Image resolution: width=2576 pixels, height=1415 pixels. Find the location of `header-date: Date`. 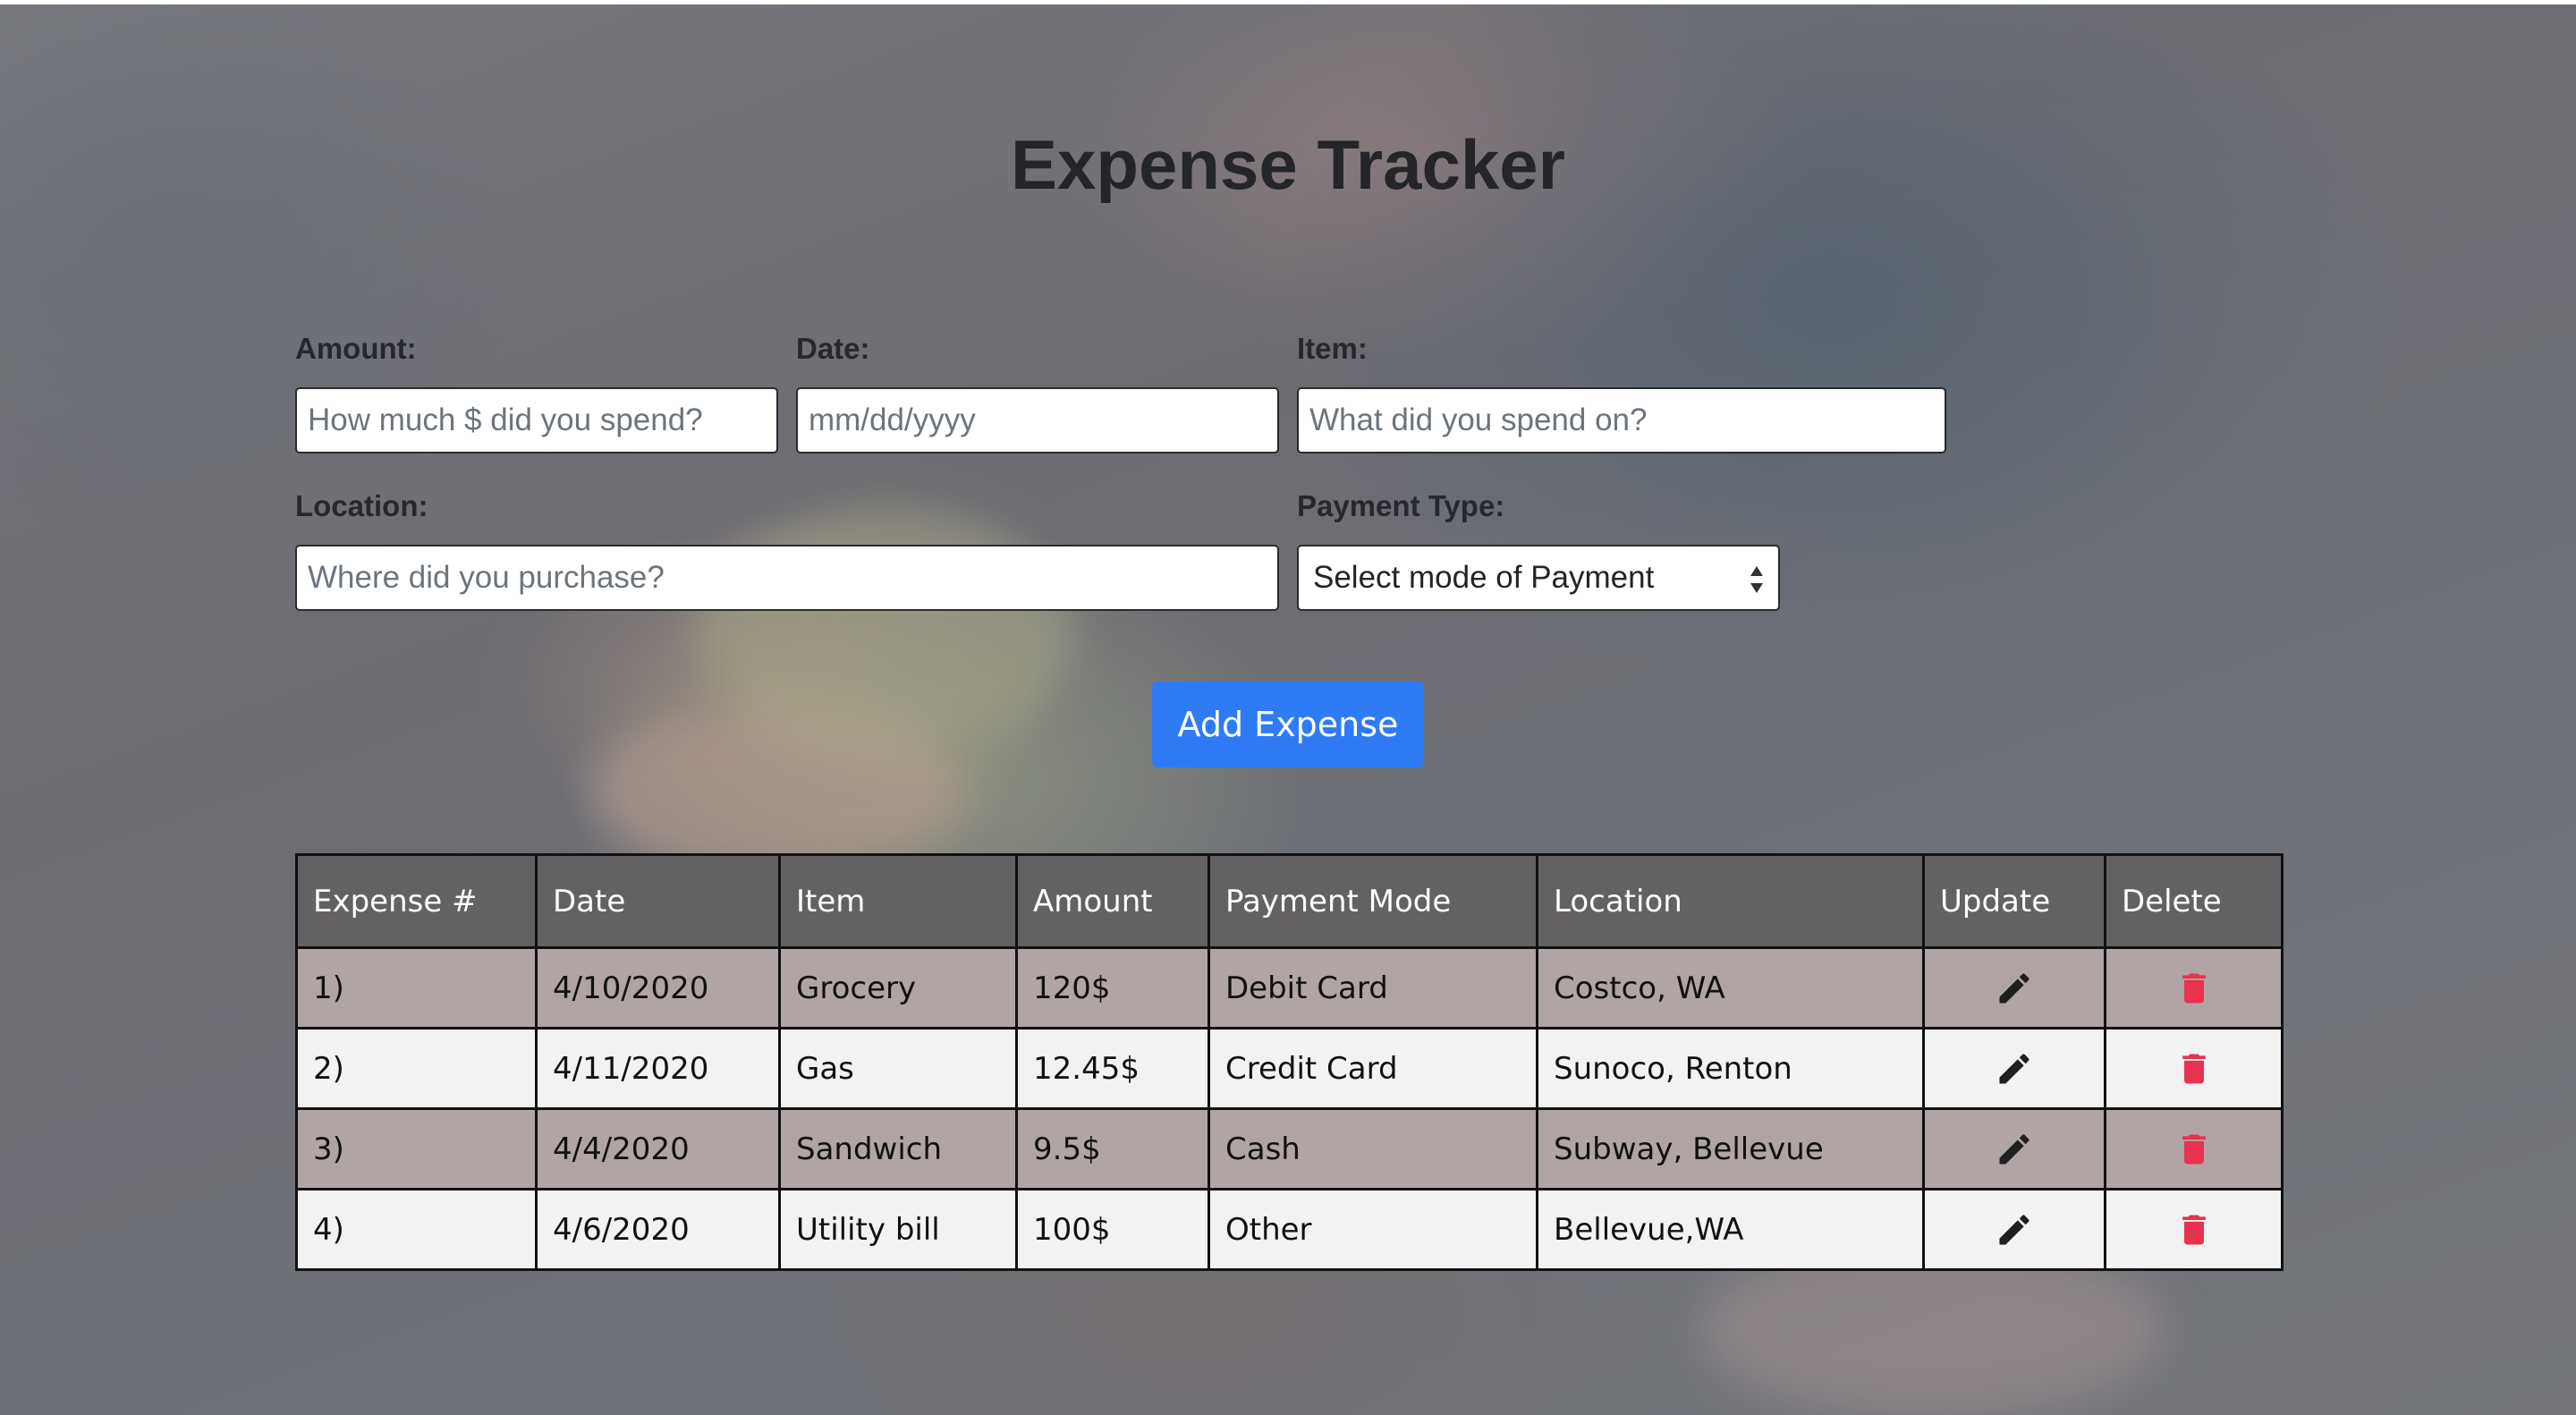

header-date: Date is located at coordinates (658, 901).